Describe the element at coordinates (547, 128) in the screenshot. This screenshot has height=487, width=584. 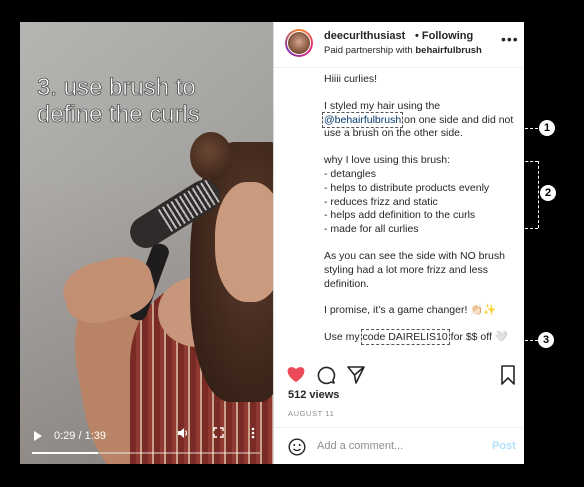
I see `annotation-marker-1: 1` at that location.